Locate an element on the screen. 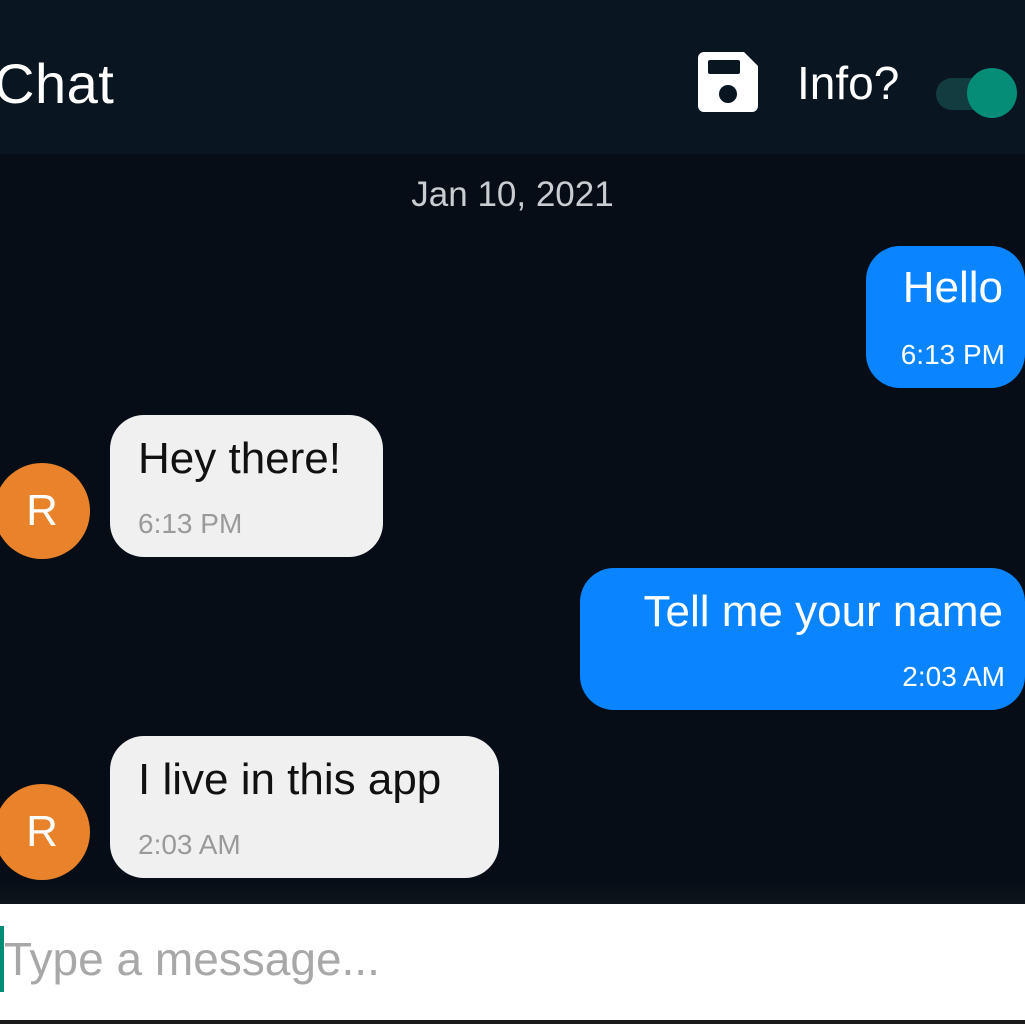 This screenshot has width=1025, height=1024. message-bubble-incoming: Hey there! 6:13 PM is located at coordinates (246, 486).